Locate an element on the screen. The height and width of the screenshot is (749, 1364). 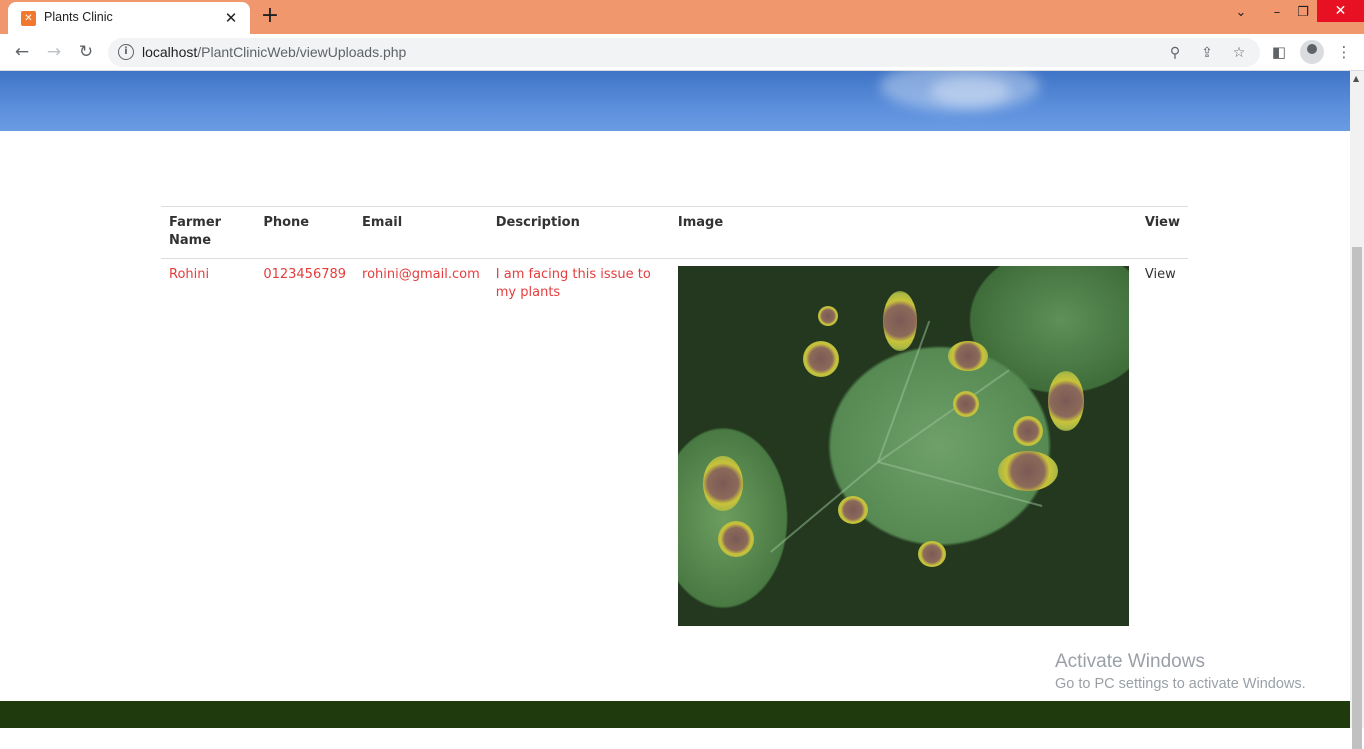
page-footer is located at coordinates (675, 714).